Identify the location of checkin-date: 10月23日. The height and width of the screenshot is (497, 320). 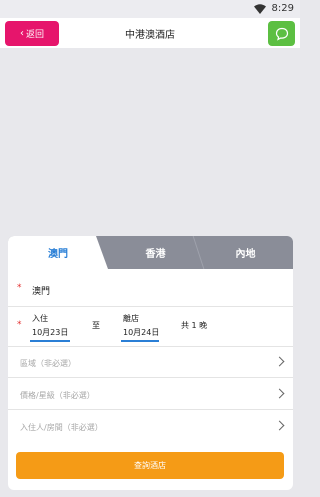
(50, 332).